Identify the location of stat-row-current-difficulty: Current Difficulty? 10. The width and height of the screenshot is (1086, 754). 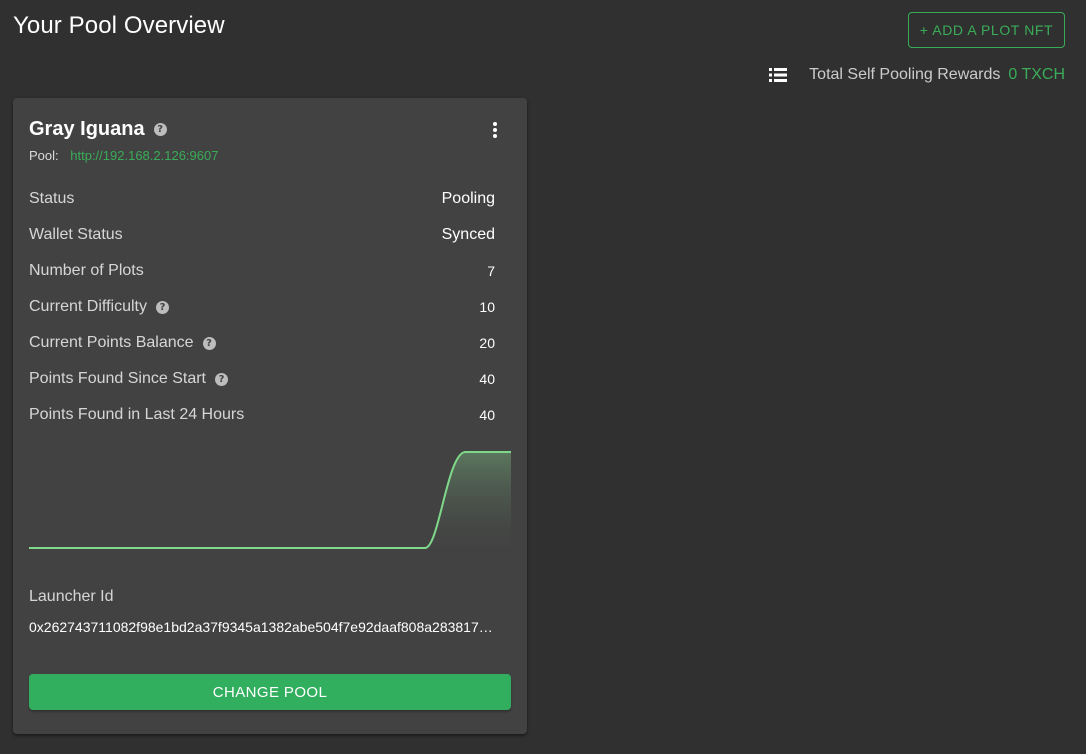
(262, 307).